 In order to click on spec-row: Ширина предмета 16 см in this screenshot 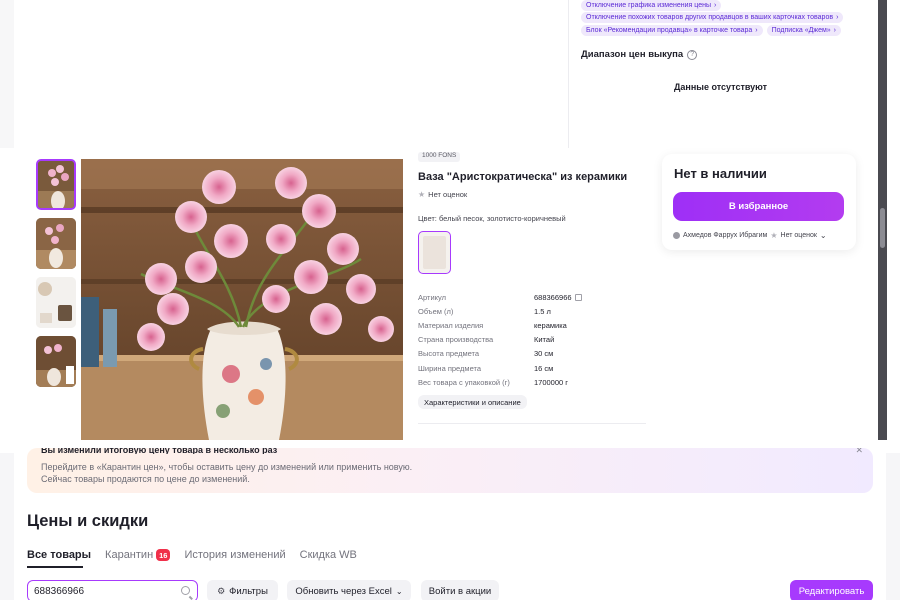, I will do `click(533, 368)`.